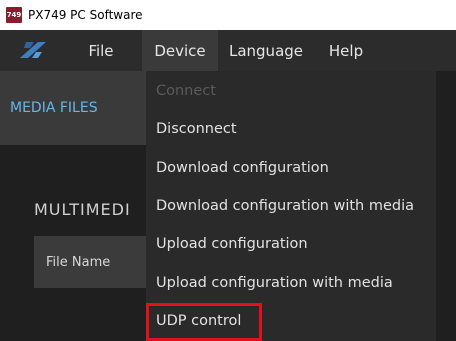 Image resolution: width=456 pixels, height=341 pixels. Describe the element at coordinates (101, 50) in the screenshot. I see `menu-file: File` at that location.